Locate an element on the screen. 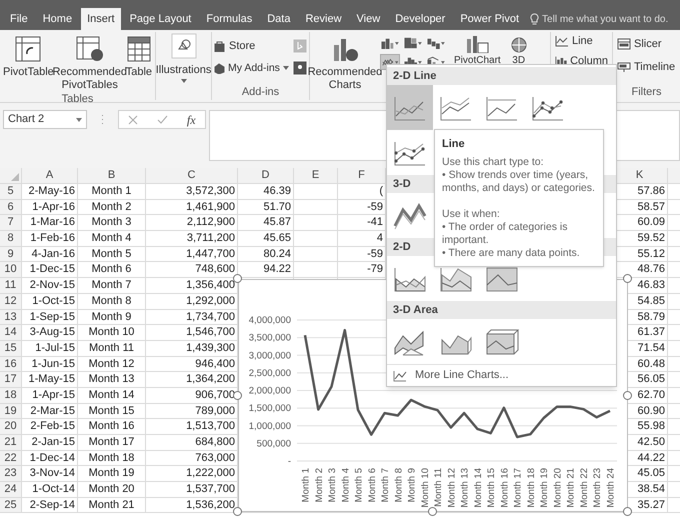 The image size is (680, 520). table-cell: Month 19 is located at coordinates (111, 473).